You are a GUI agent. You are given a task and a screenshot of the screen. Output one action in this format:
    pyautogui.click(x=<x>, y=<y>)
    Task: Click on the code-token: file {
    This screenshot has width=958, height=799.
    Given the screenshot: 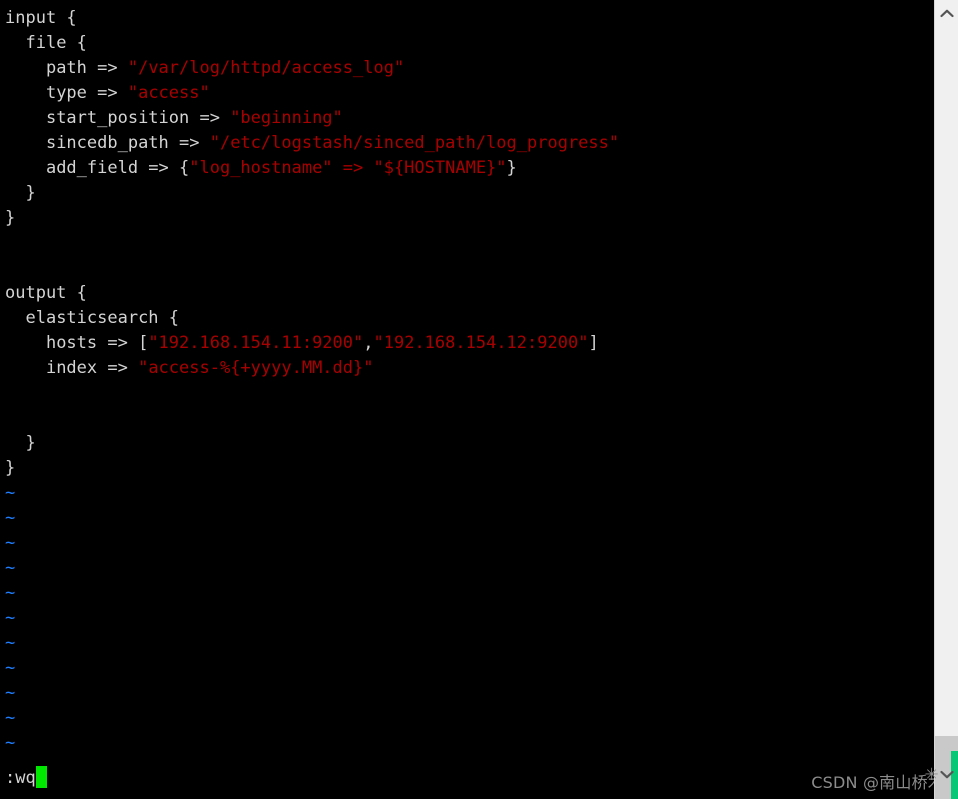 What is the action you would take?
    pyautogui.click(x=56, y=43)
    